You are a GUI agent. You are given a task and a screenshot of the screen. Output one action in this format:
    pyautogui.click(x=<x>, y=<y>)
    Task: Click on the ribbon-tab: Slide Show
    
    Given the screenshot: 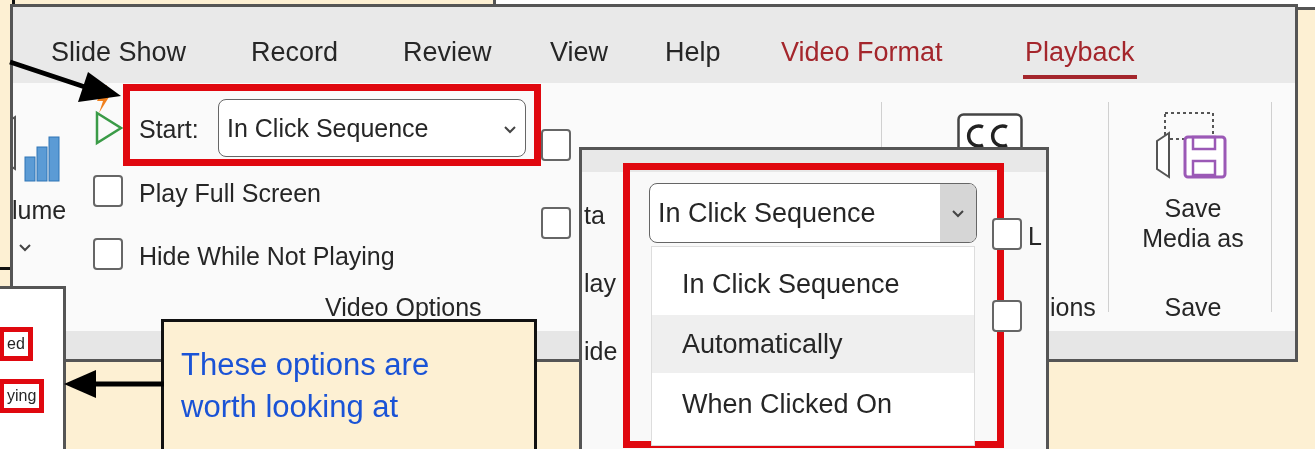 What is the action you would take?
    pyautogui.click(x=119, y=55)
    